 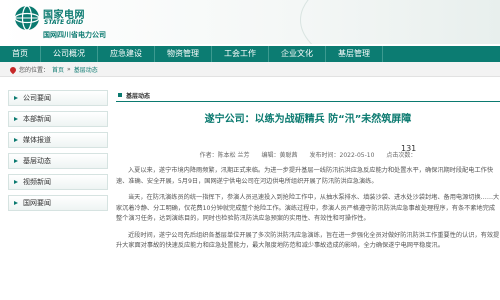 I want to click on sidebar-item-media-reports: 媒体报道, so click(x=58, y=140).